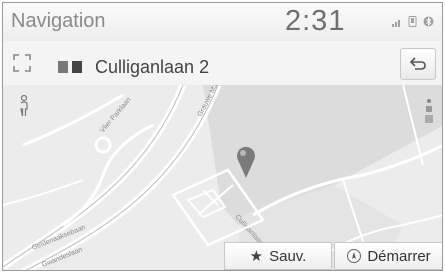 This screenshot has width=445, height=273. I want to click on save-button: ★ Sauv., so click(278, 256).